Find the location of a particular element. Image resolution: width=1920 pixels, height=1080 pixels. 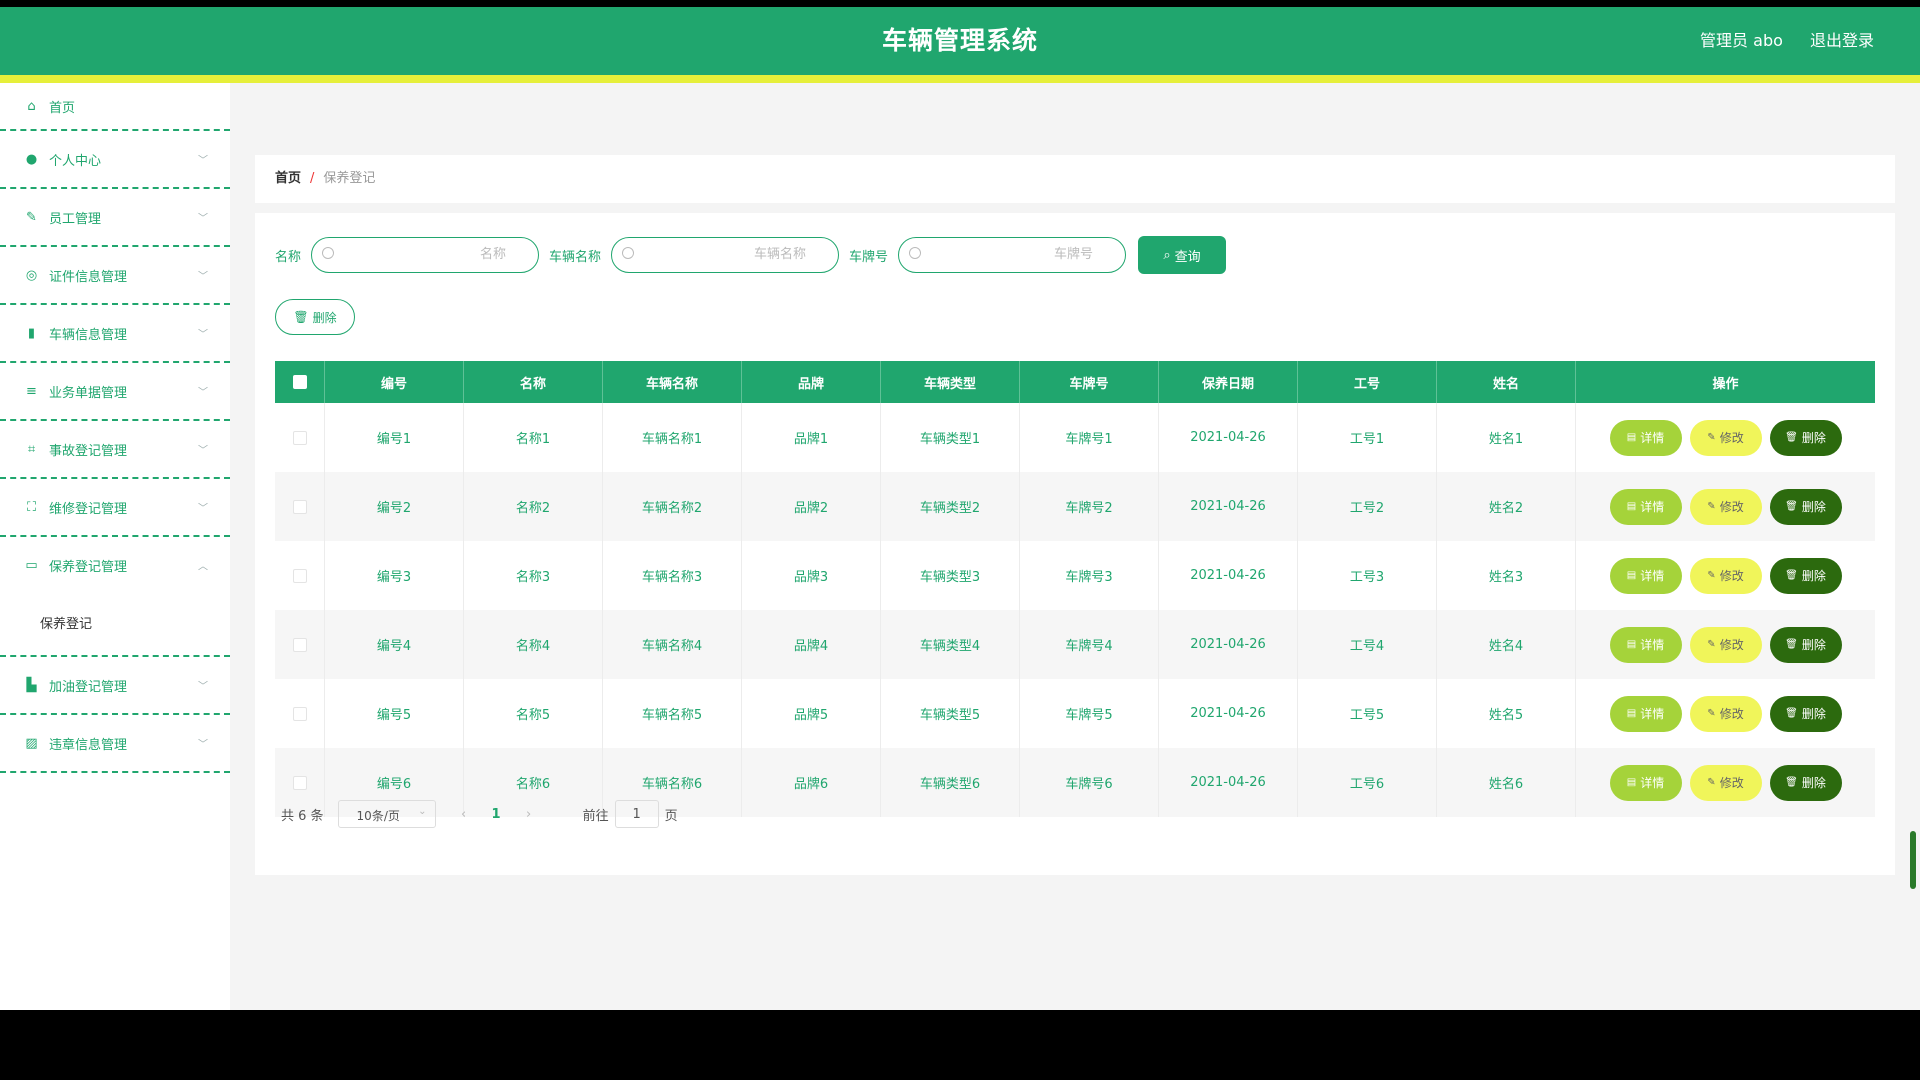

vehicle-icon: ▮ is located at coordinates (31, 333).